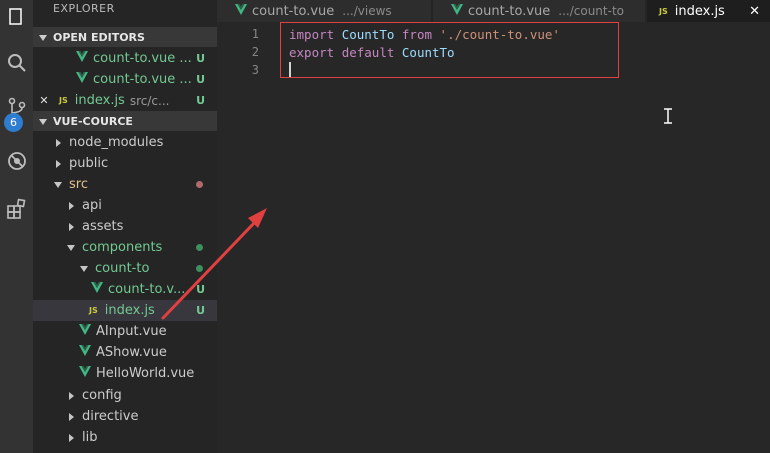  I want to click on line-number: 1, so click(255, 34).